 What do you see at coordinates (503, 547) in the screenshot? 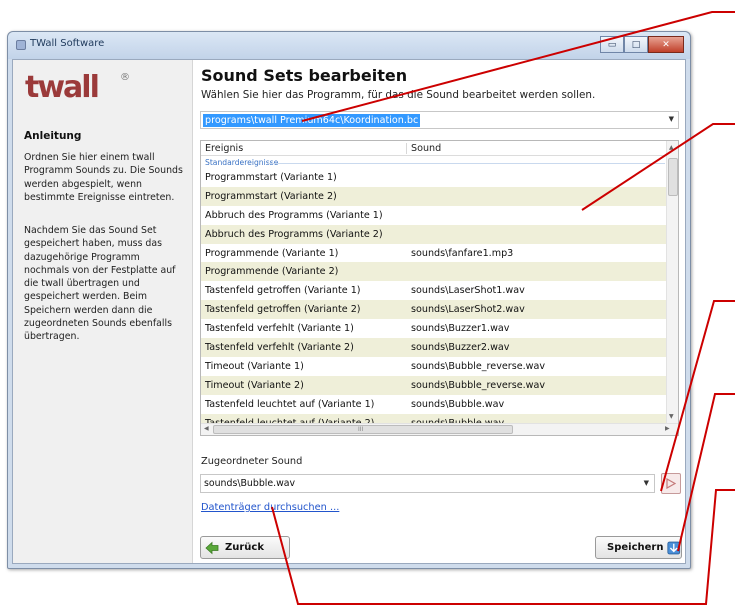
I see `callout-line-browse` at bounding box center [503, 547].